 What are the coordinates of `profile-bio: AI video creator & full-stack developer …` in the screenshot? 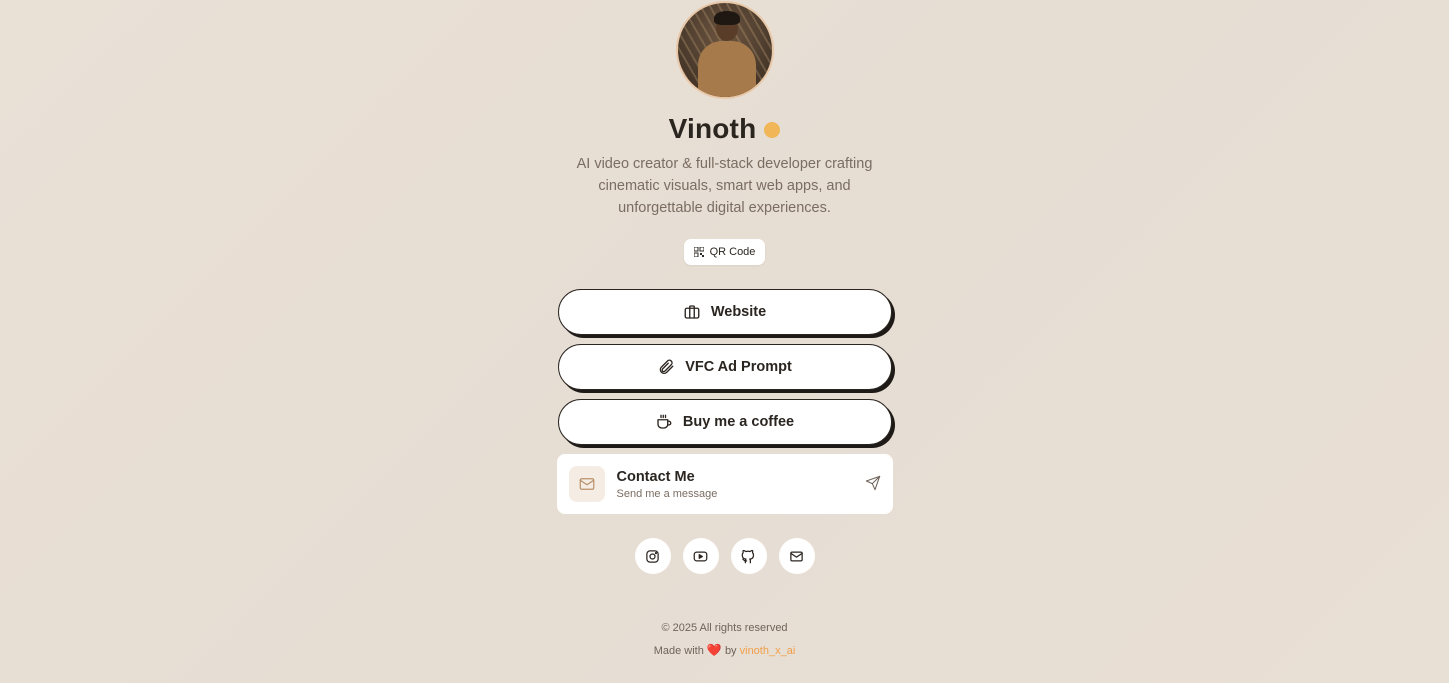 It's located at (724, 186).